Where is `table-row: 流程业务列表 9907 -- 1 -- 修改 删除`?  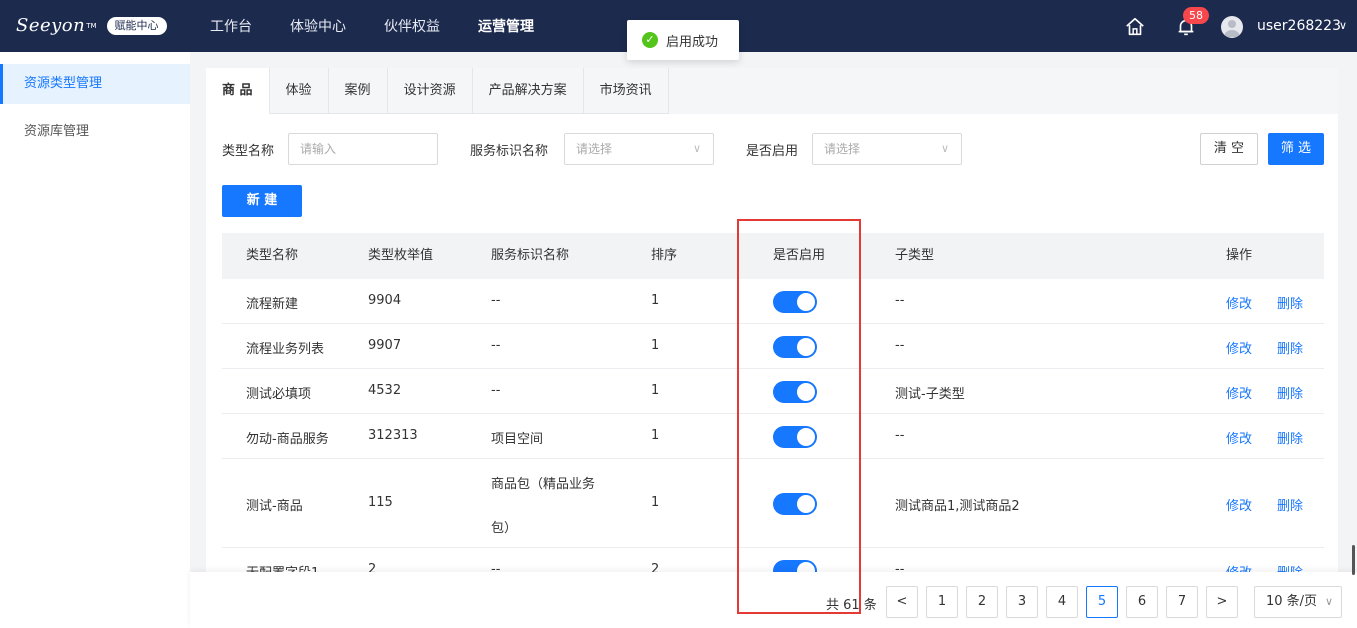
table-row: 流程业务列表 9907 -- 1 -- 修改 删除 is located at coordinates (773, 346).